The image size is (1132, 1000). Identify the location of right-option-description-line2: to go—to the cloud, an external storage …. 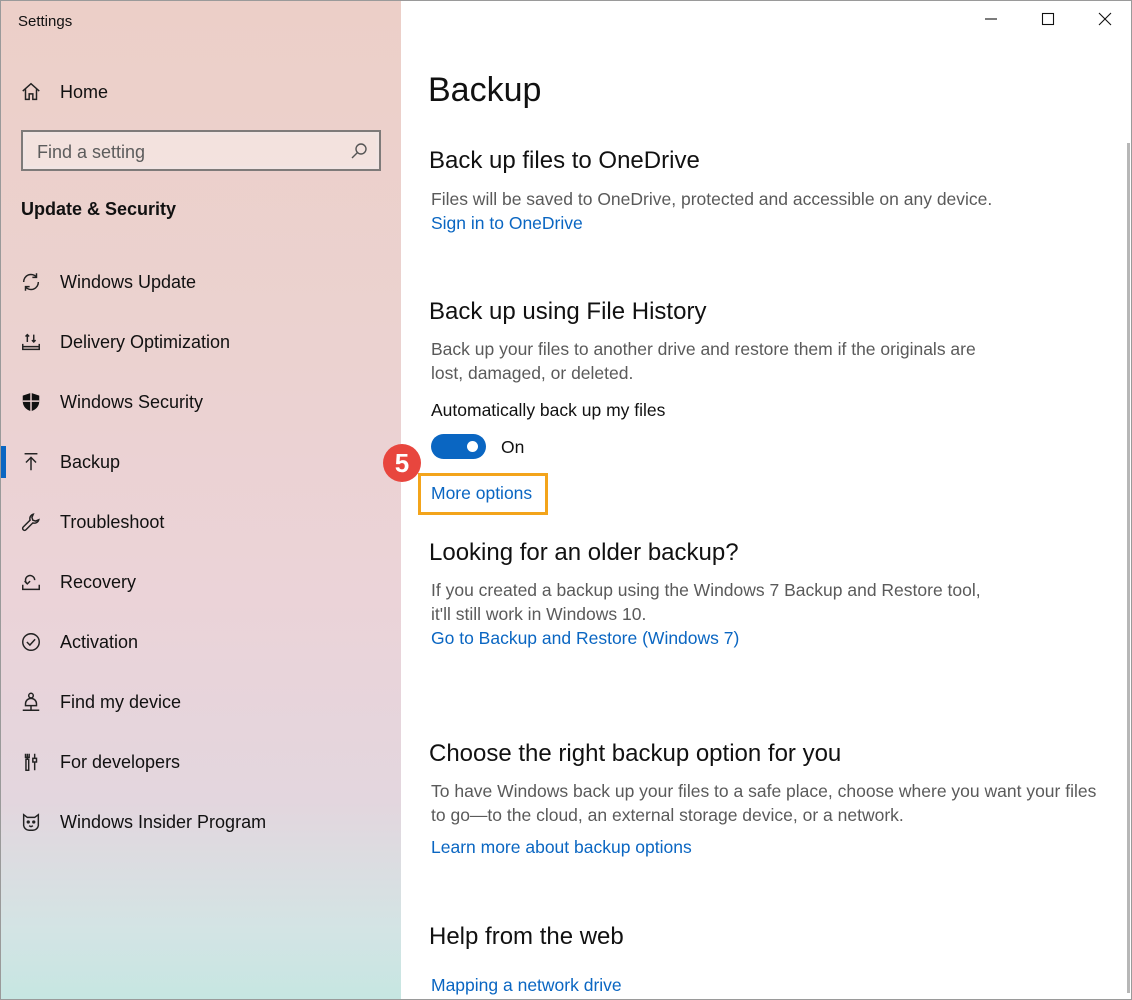
(667, 815).